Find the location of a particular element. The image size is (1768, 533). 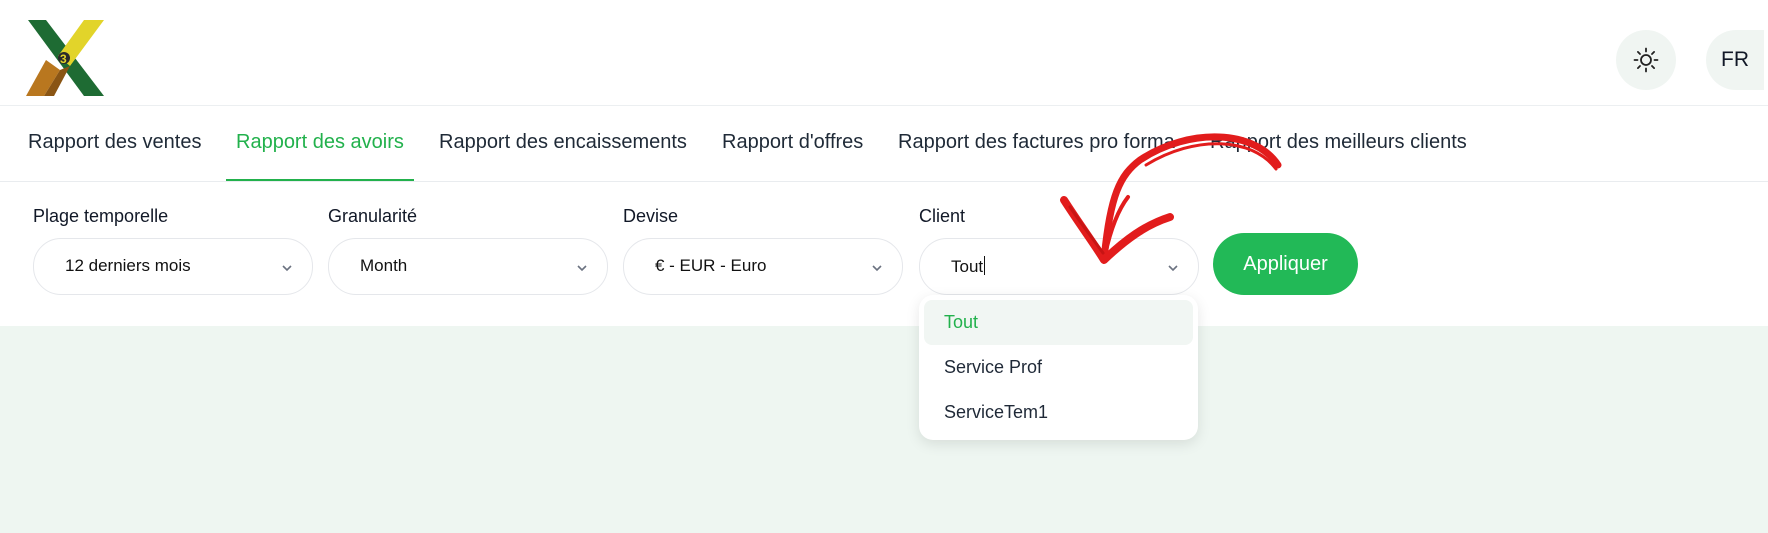

period-select: 12 derniers mois is located at coordinates (173, 266).